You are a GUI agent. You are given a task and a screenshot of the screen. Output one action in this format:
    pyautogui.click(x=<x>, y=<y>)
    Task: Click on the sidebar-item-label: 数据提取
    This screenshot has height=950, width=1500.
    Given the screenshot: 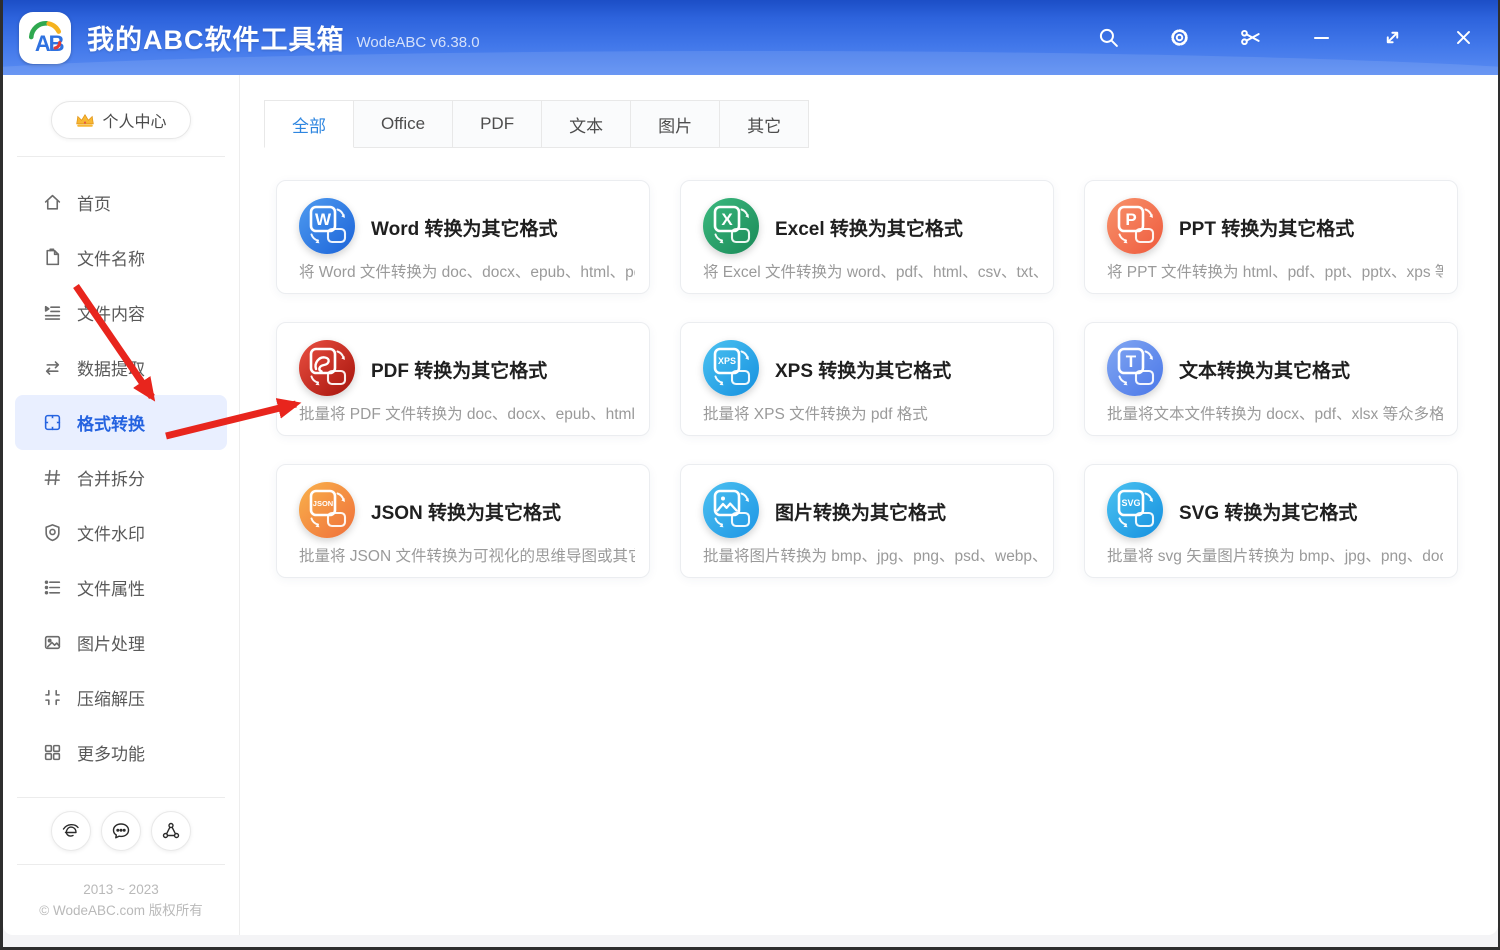 What is the action you would take?
    pyautogui.click(x=111, y=369)
    